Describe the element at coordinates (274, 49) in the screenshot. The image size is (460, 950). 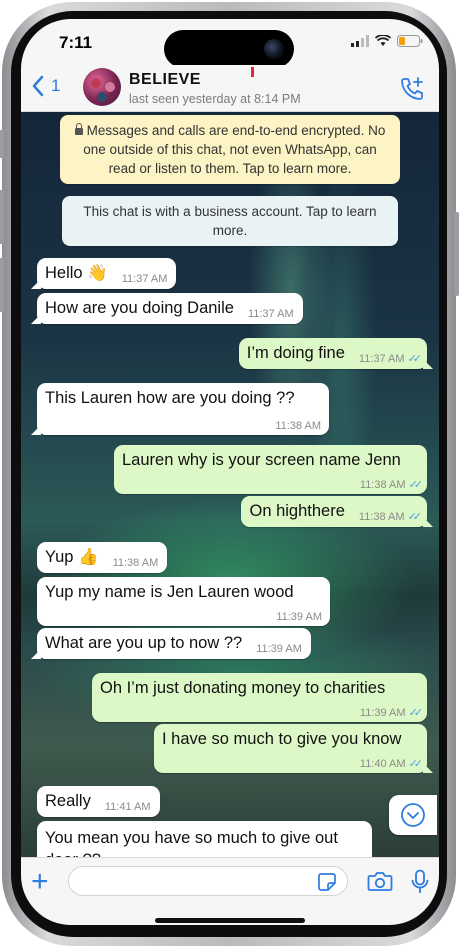
I see `front-camera` at that location.